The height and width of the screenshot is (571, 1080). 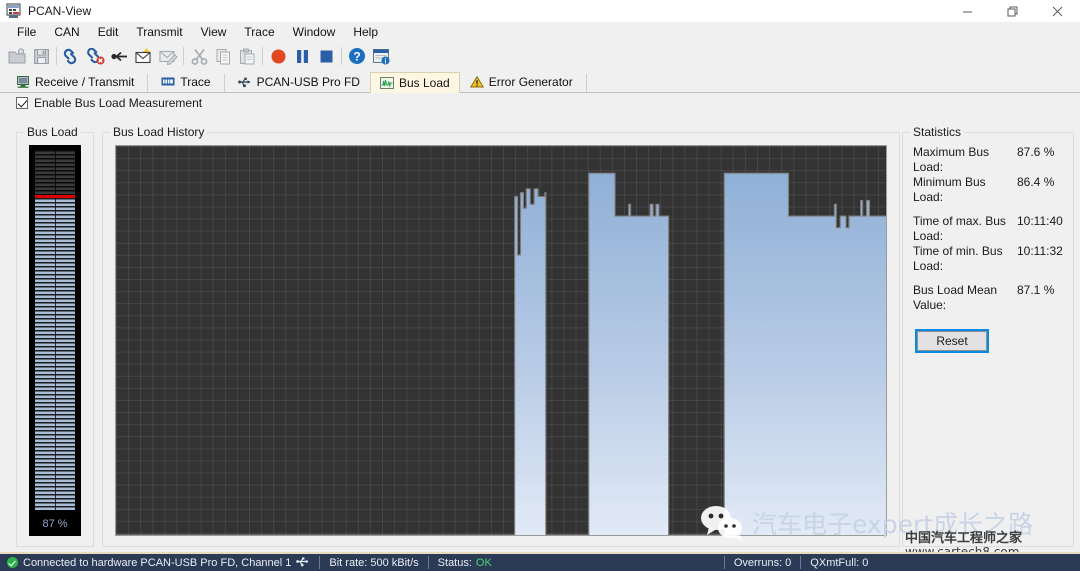 What do you see at coordinates (96, 56) in the screenshot?
I see `disconnect-icon` at bounding box center [96, 56].